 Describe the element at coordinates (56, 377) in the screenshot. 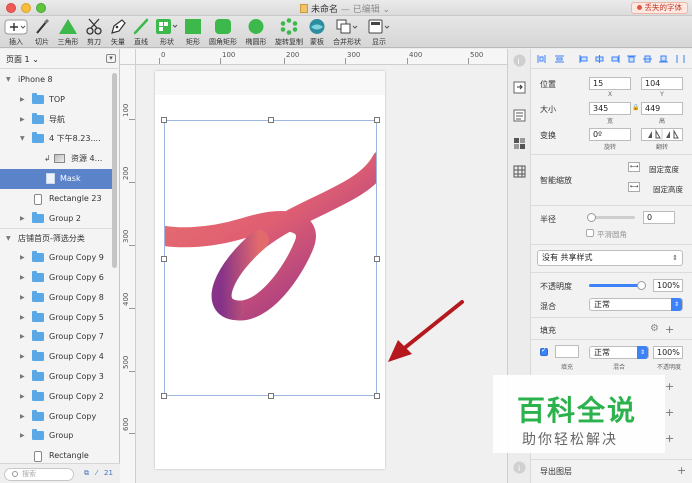

I see `layer-row: ▶ Group Copy 3` at that location.